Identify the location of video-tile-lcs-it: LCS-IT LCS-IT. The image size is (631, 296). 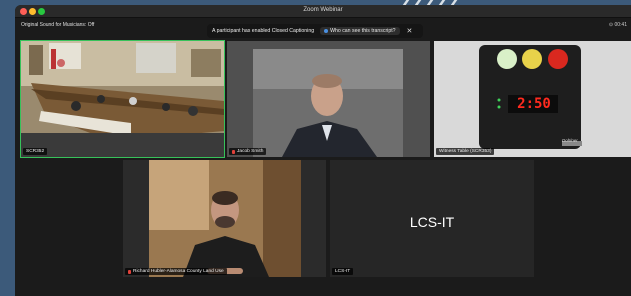
(432, 218).